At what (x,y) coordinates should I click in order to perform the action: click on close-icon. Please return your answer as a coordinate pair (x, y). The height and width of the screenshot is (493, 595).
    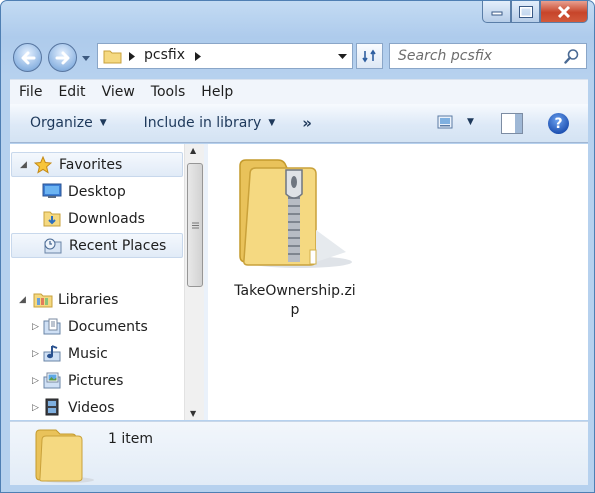
    Looking at the image, I should click on (564, 11).